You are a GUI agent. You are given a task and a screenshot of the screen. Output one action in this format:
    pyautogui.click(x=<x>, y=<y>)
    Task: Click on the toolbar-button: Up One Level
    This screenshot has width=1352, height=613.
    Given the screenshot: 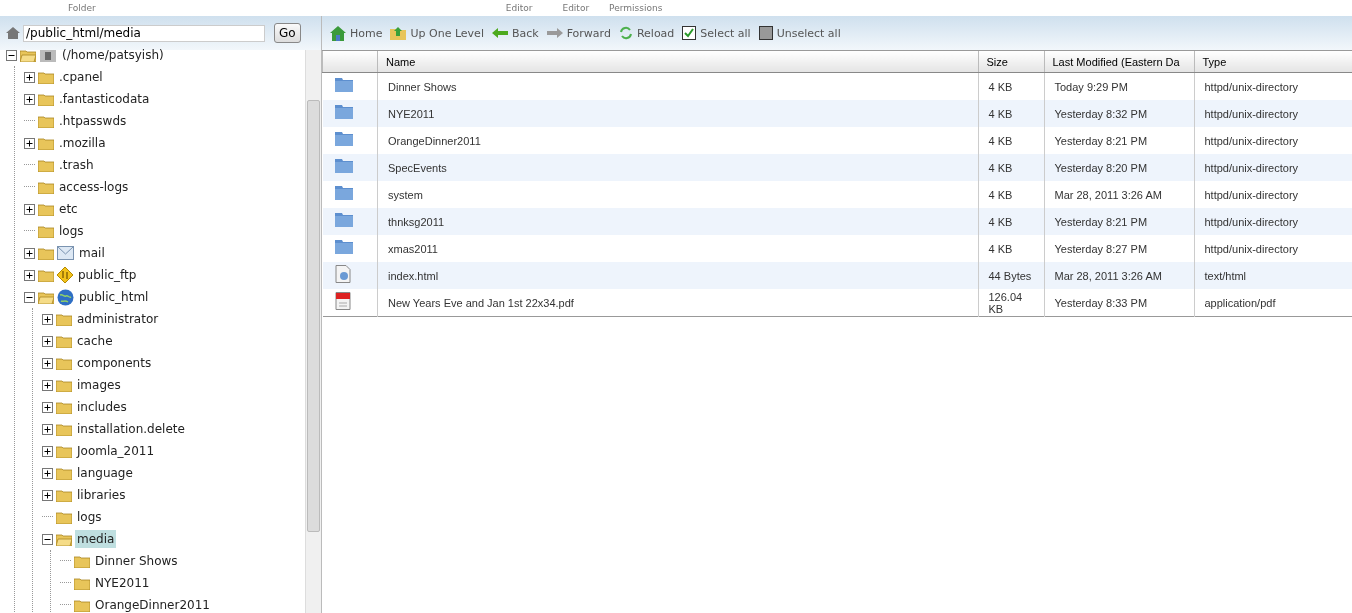 What is the action you would take?
    pyautogui.click(x=437, y=33)
    